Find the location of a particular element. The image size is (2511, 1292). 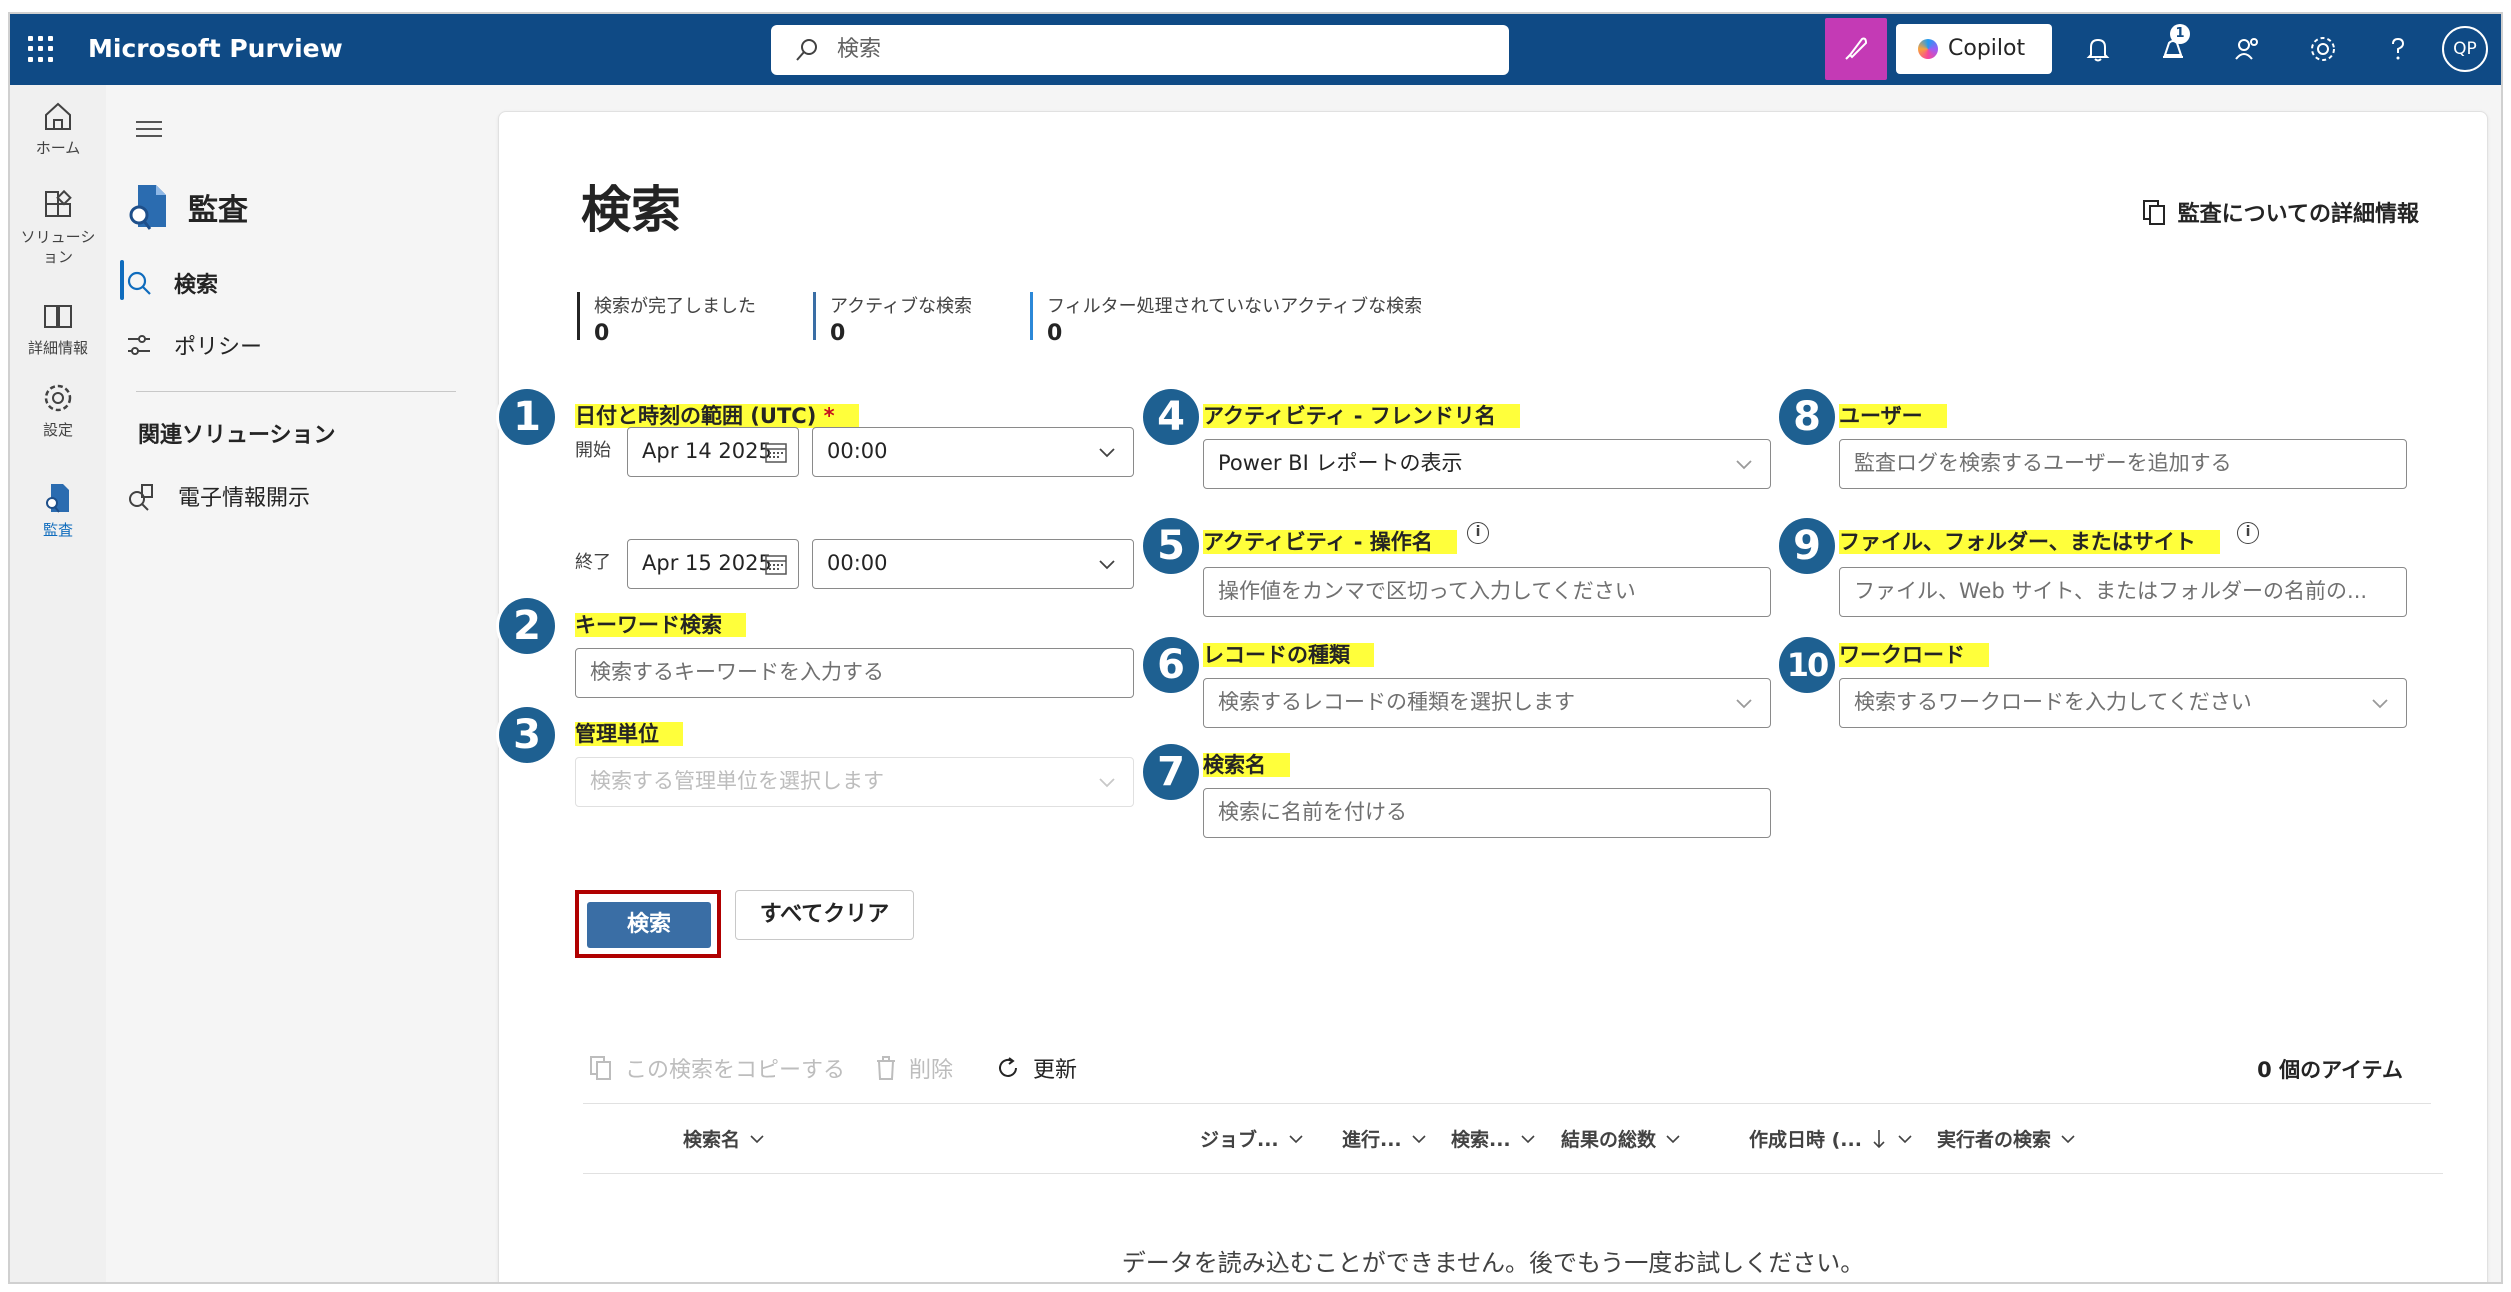

workload-dropdown: 検索するワークロードを入力してください is located at coordinates (2123, 703).